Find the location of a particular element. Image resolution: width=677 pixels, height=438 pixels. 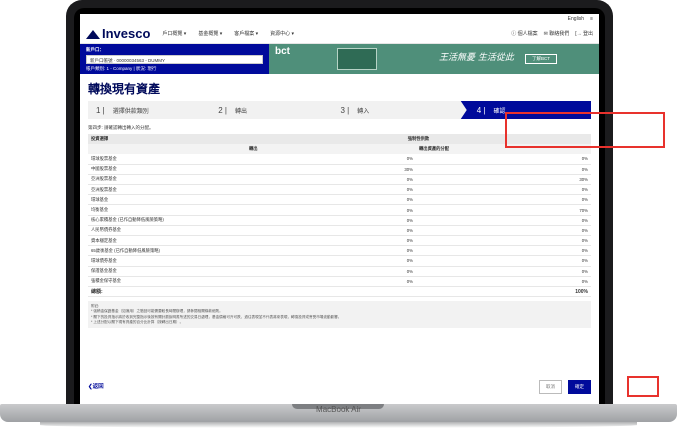

total-out is located at coordinates (331, 292).